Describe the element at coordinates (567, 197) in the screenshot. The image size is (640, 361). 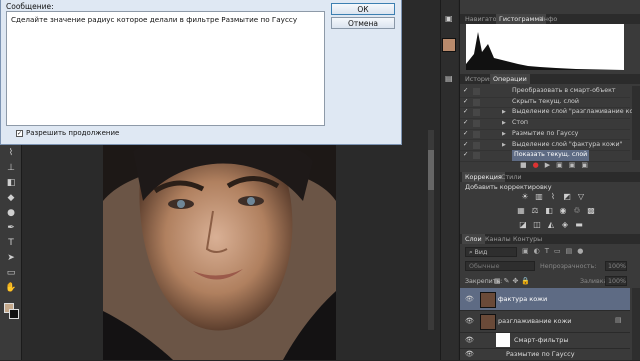
I see `exposure-icon: ◩` at that location.